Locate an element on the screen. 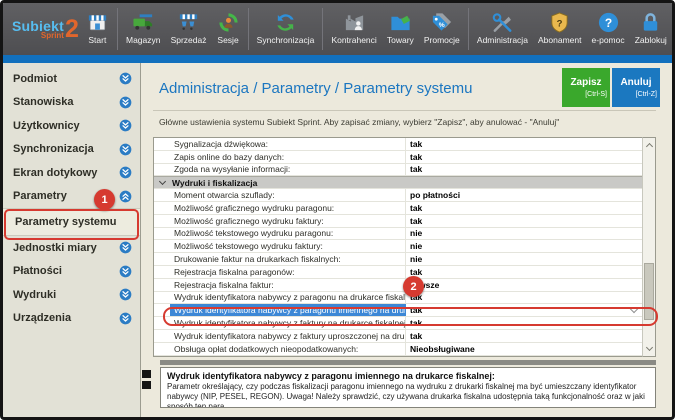 The width and height of the screenshot is (675, 420). sidebar-item-parametry: Parametry is located at coordinates (71, 197).